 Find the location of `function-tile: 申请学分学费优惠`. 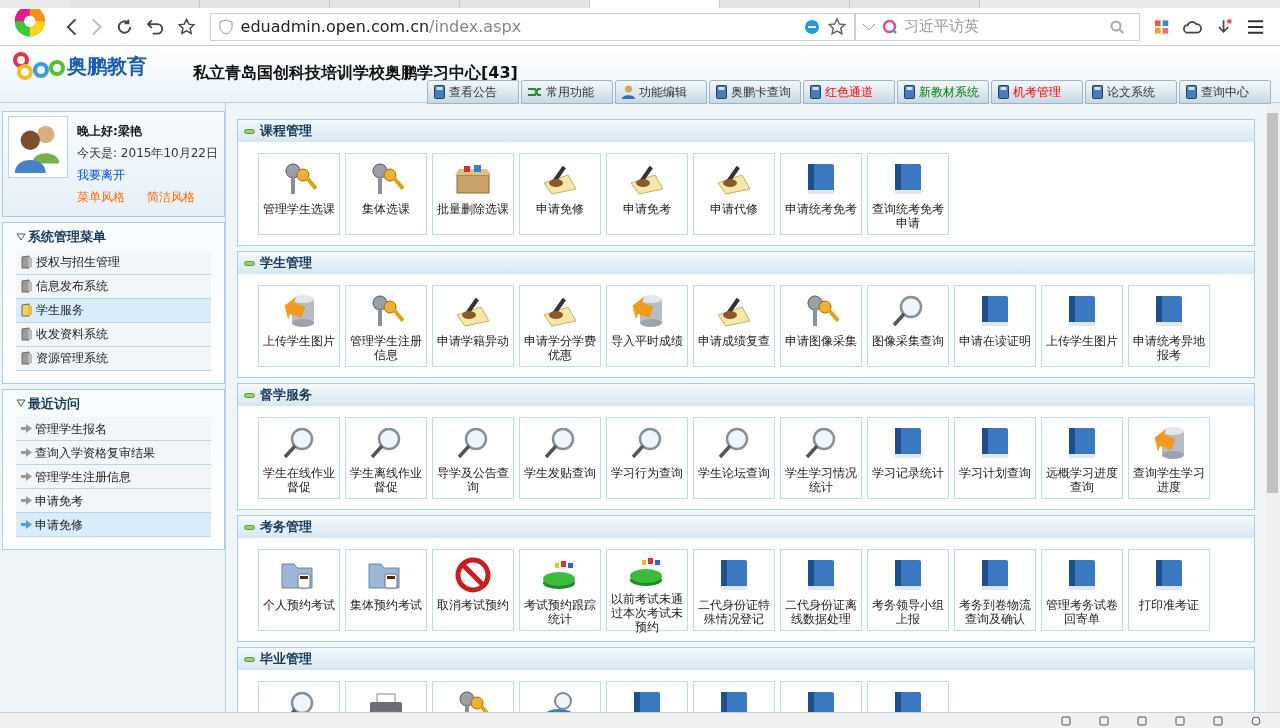

function-tile: 申请学分学费优惠 is located at coordinates (560, 326).